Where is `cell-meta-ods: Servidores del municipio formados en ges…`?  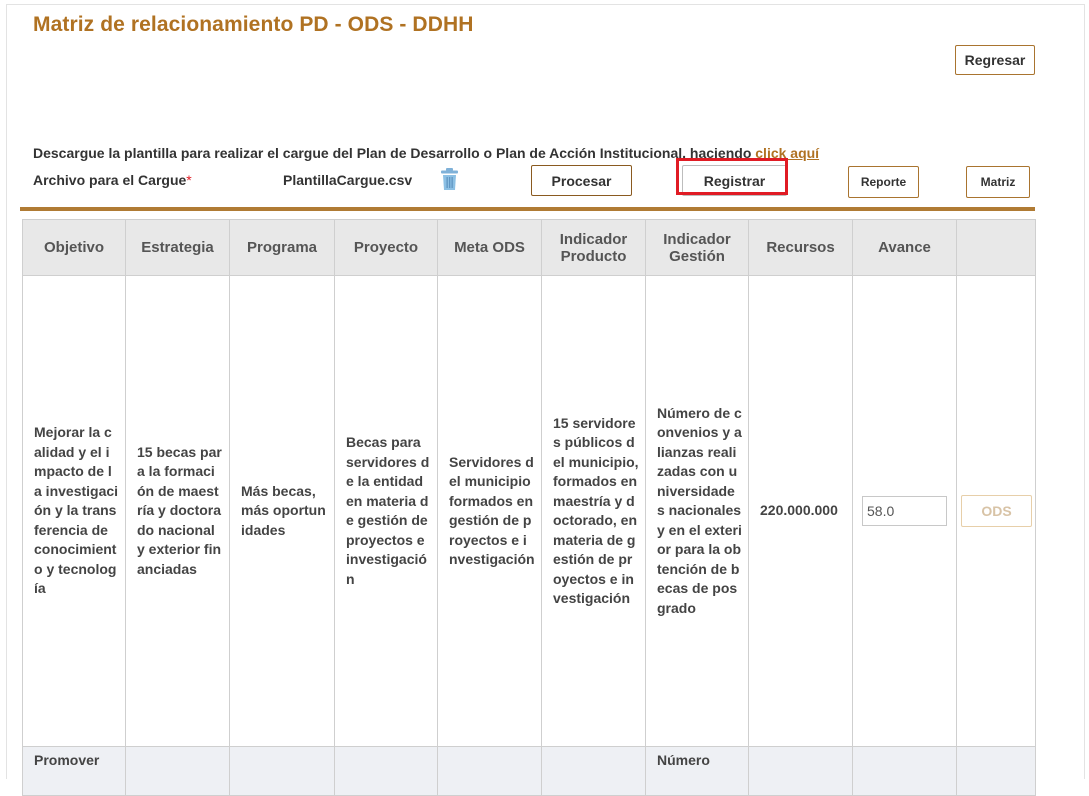
cell-meta-ods: Servidores del municipio formados en ges… is located at coordinates (489, 511).